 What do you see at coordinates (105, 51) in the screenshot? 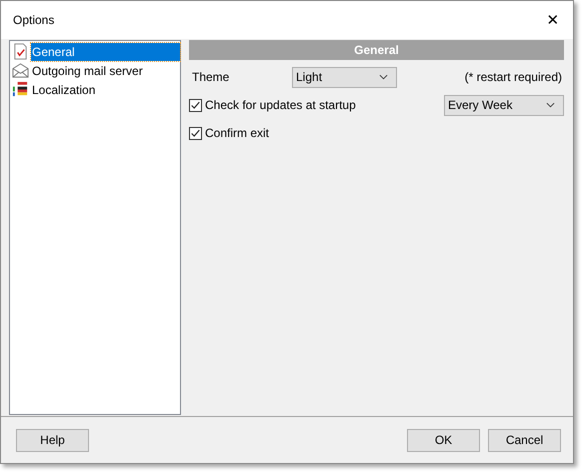
I see `category-item: General` at bounding box center [105, 51].